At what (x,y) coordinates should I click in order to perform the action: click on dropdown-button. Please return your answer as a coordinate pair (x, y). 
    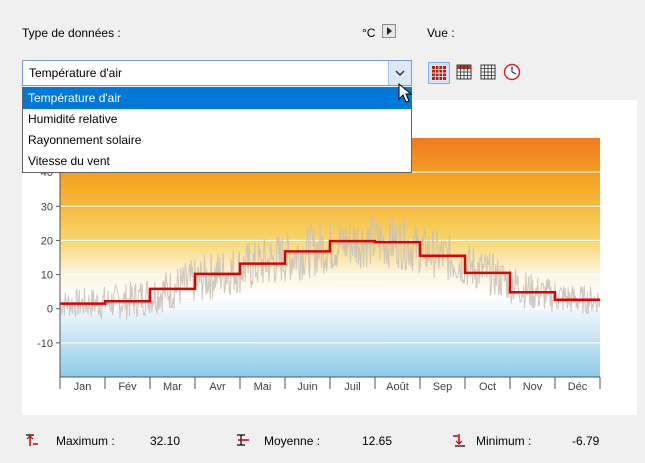
    Looking at the image, I should click on (399, 73).